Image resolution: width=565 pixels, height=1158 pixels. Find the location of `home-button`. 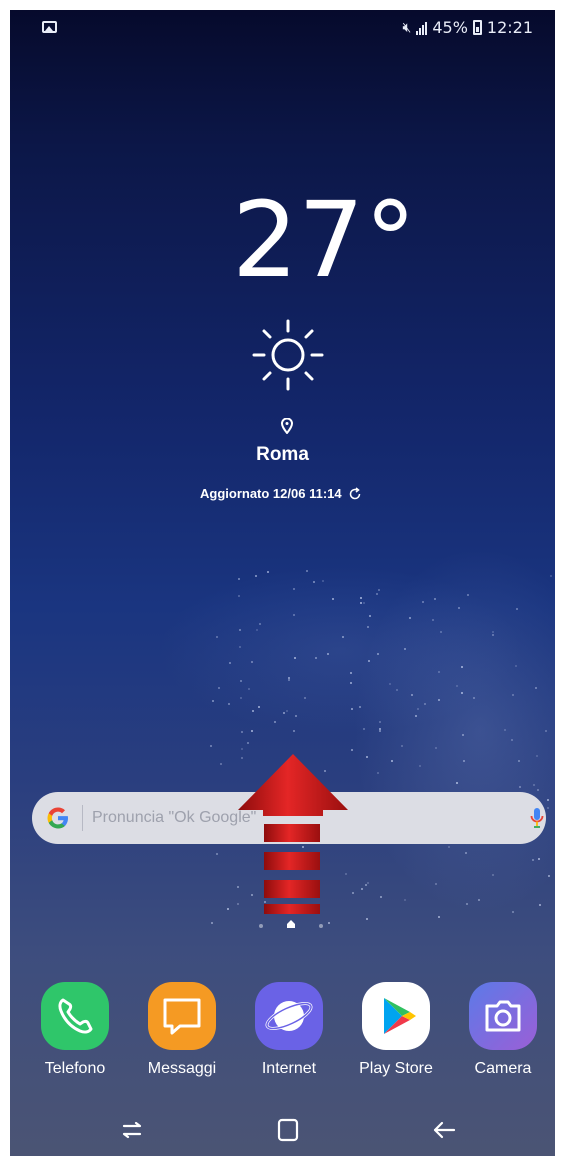

home-button is located at coordinates (288, 1130).